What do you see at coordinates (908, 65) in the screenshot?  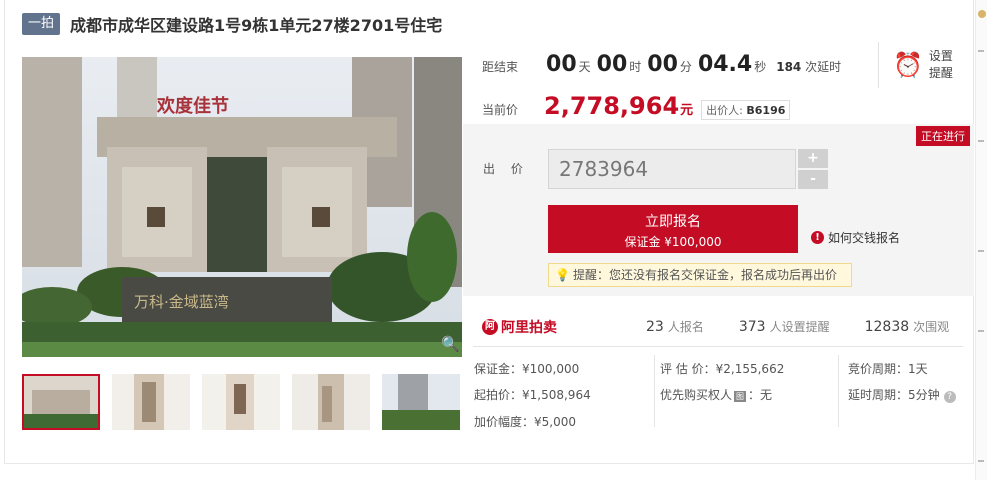 I see `alarm-clock-icon: ⏰` at bounding box center [908, 65].